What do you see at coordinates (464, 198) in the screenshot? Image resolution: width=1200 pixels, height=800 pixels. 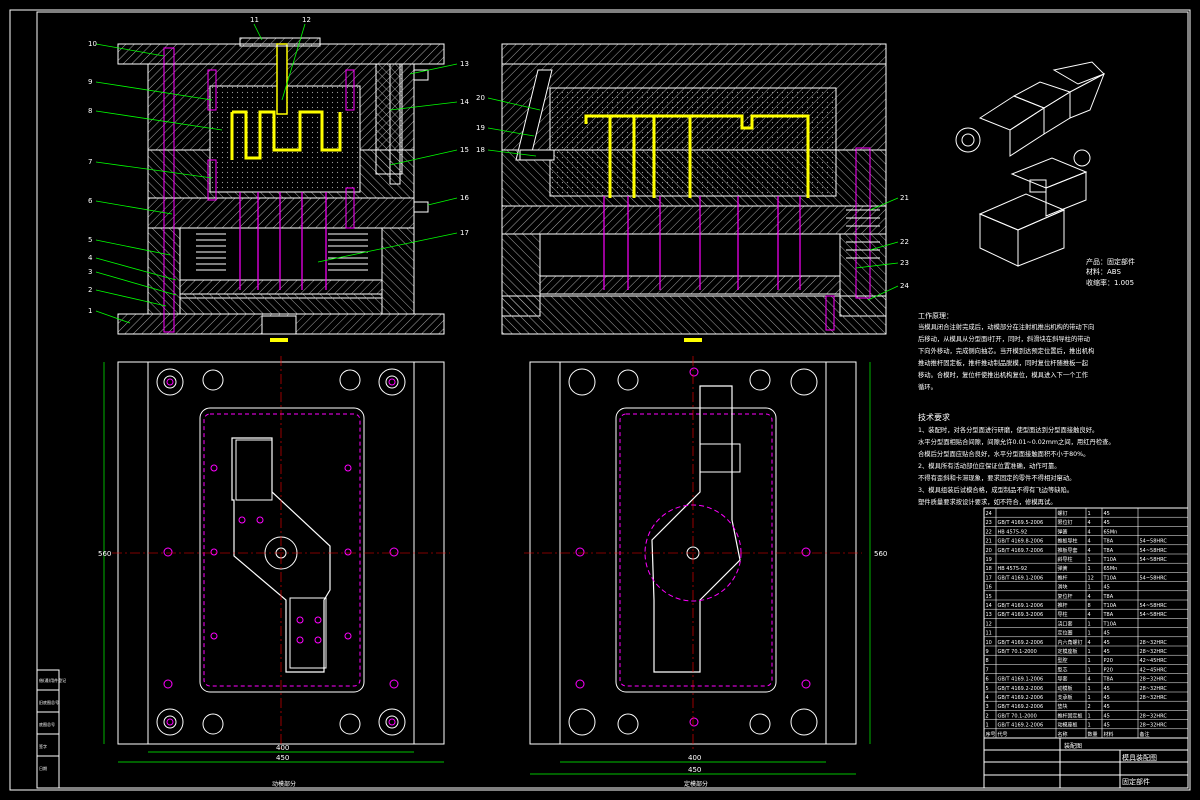 I see `svg-text: 16` at bounding box center [464, 198].